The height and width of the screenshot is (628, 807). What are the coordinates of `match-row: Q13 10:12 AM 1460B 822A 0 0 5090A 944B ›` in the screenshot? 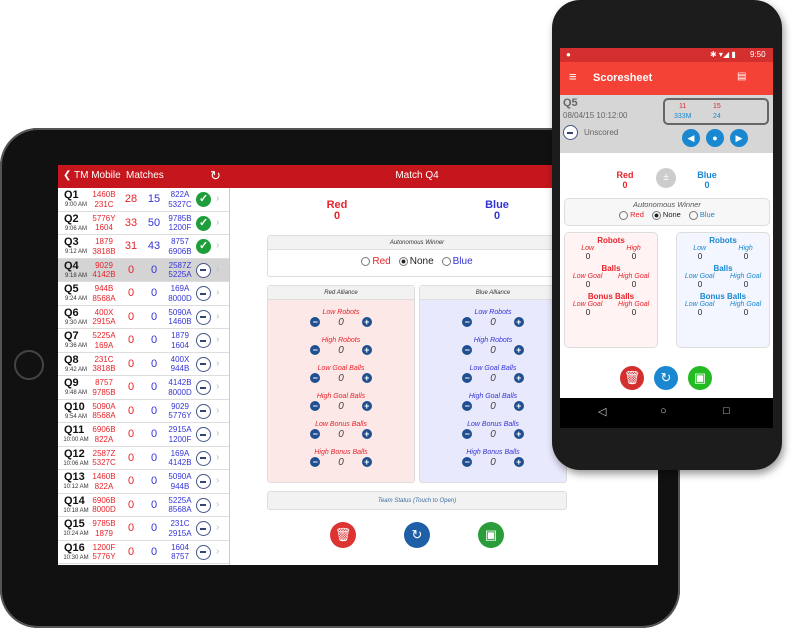 It's located at (143, 482).